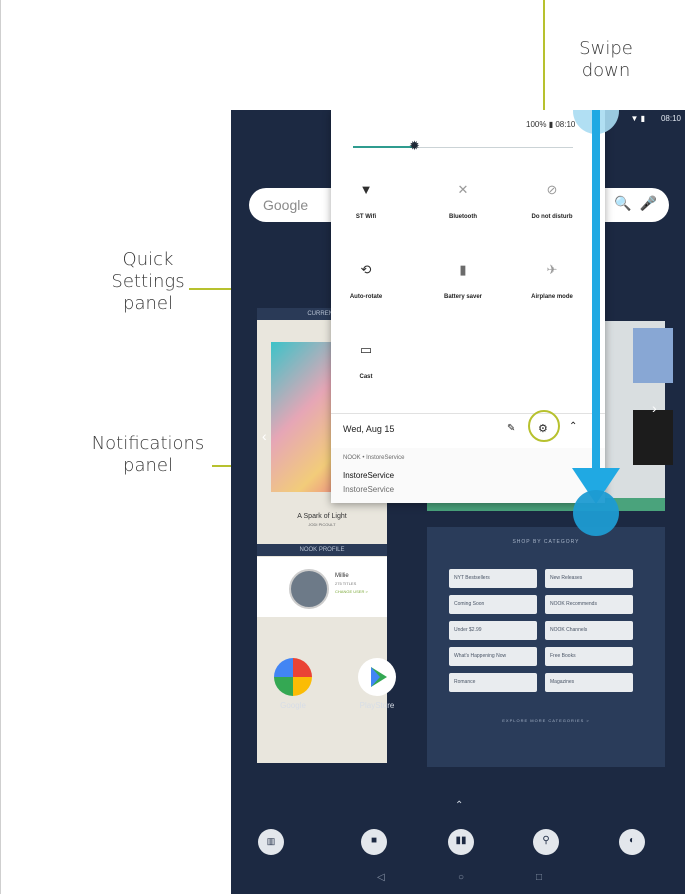 The height and width of the screenshot is (894, 685). I want to click on shop-button: Coming Soon, so click(493, 604).